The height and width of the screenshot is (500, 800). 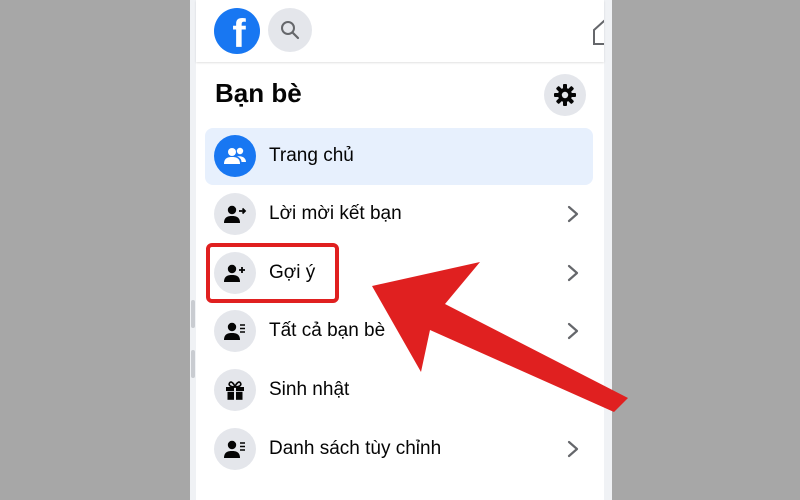 I want to click on annotation-arrow, so click(x=500, y=337).